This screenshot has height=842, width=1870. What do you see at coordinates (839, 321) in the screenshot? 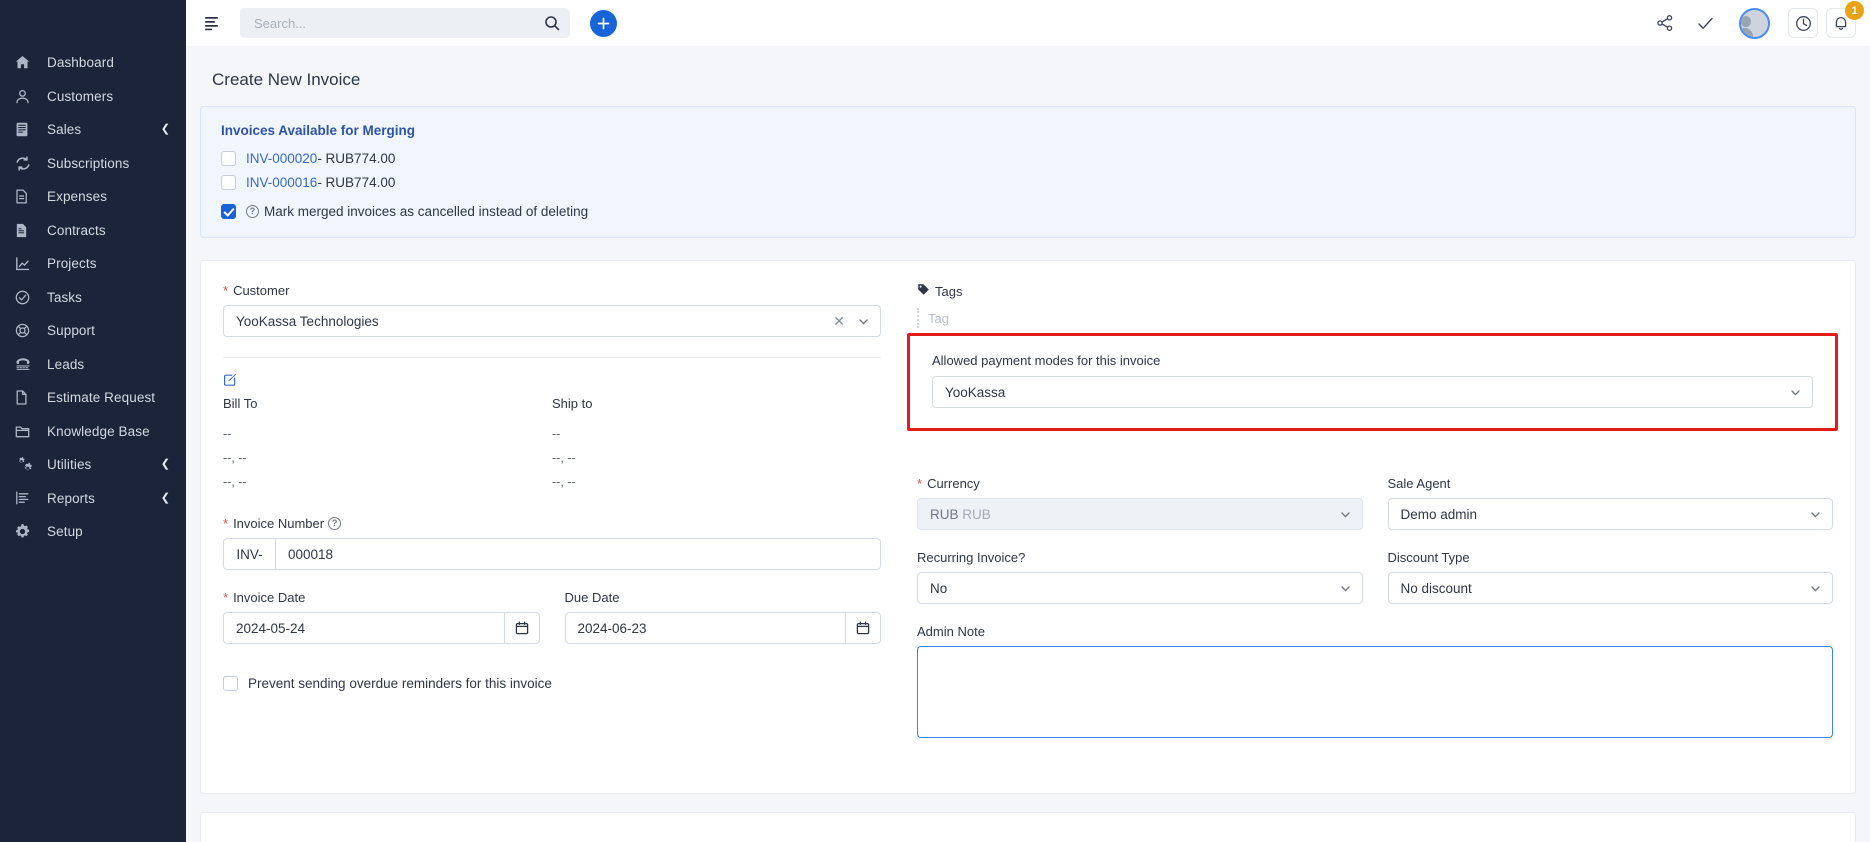
I see `close-icon: ✕` at bounding box center [839, 321].